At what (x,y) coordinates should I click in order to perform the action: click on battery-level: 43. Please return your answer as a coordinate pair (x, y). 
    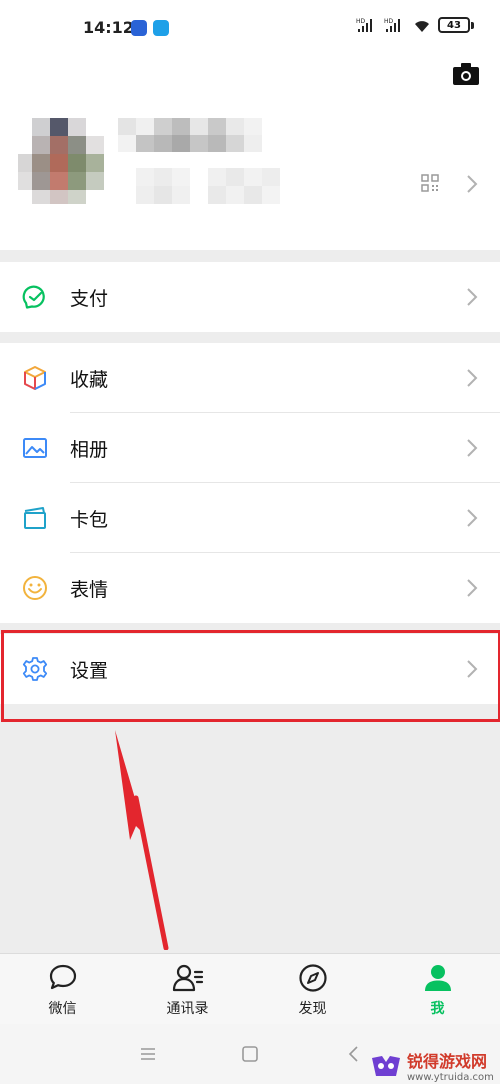
    Looking at the image, I should click on (454, 25).